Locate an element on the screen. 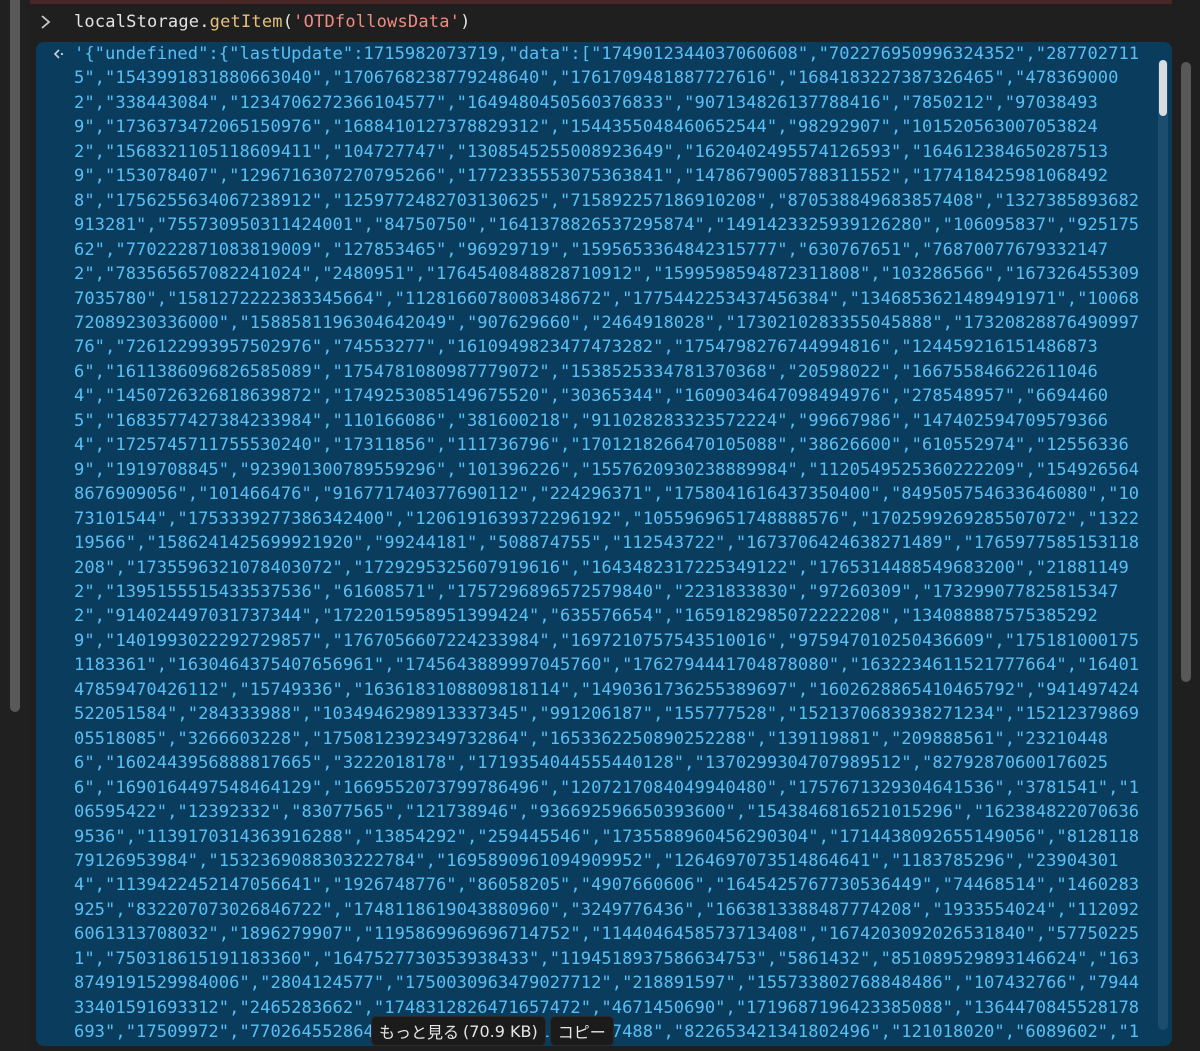 This screenshot has height=1051, width=1200. console-scrollbar-thumb is located at coordinates (1186, 372).